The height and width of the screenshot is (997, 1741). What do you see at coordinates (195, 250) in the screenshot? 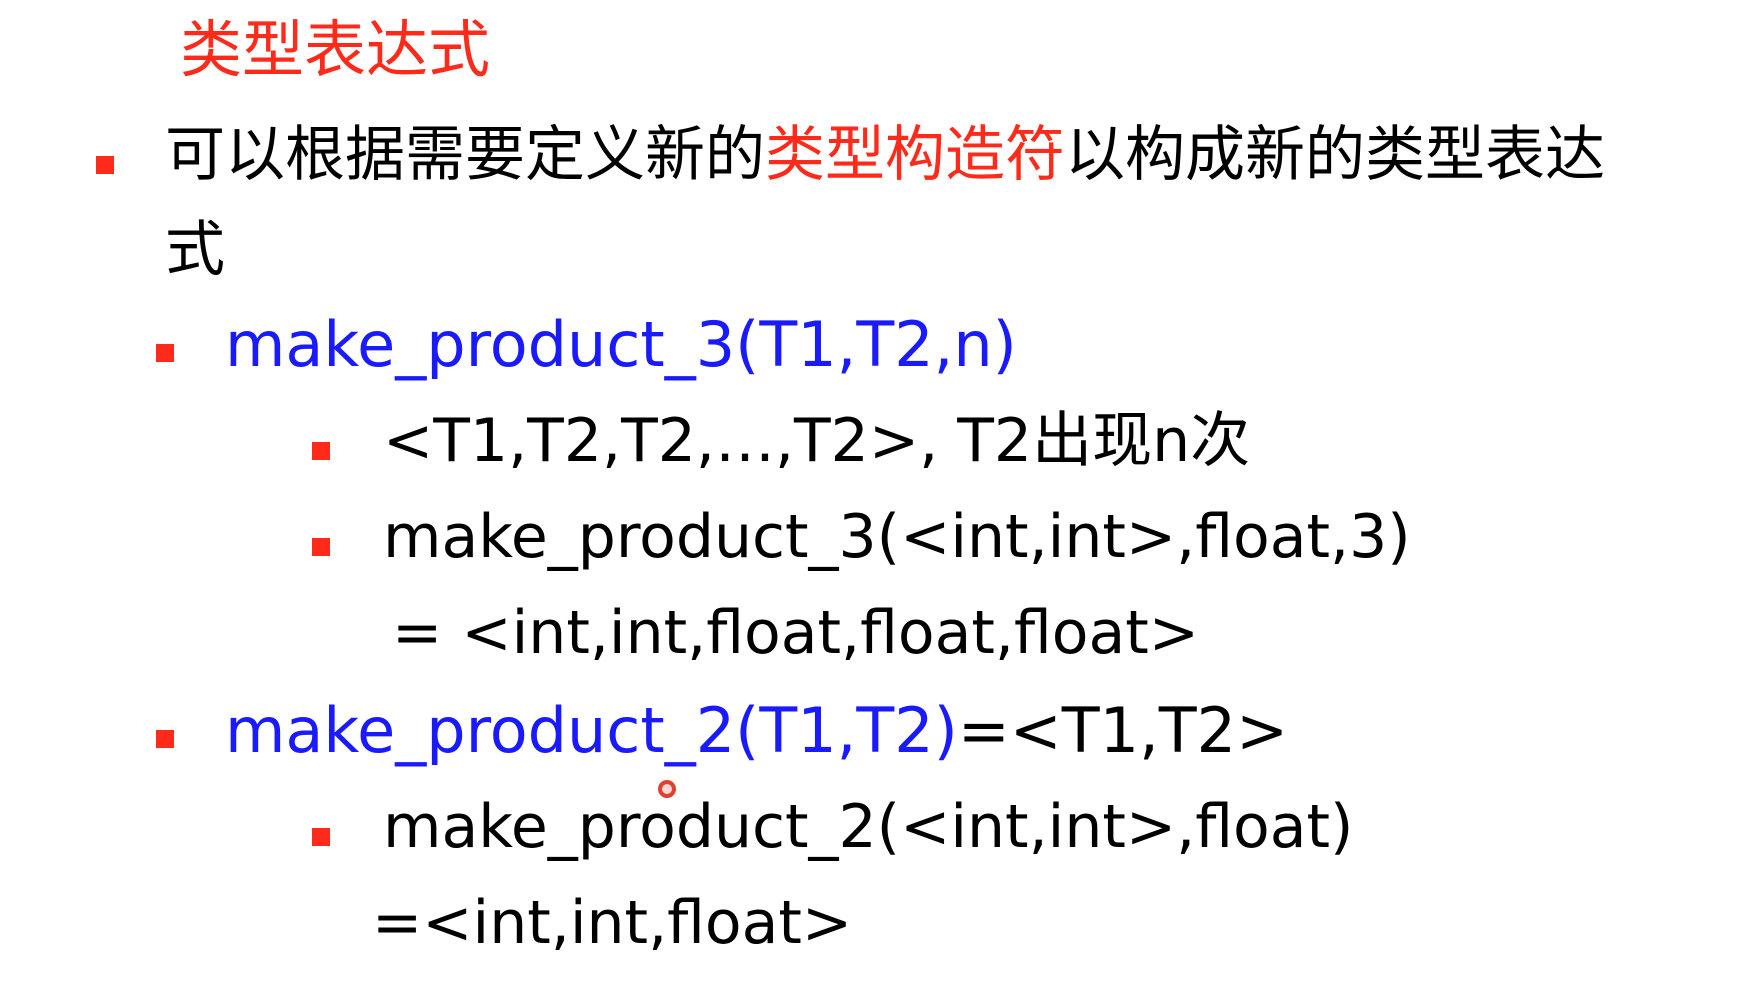
I see `bullet-1-text-wrap: 式` at bounding box center [195, 250].